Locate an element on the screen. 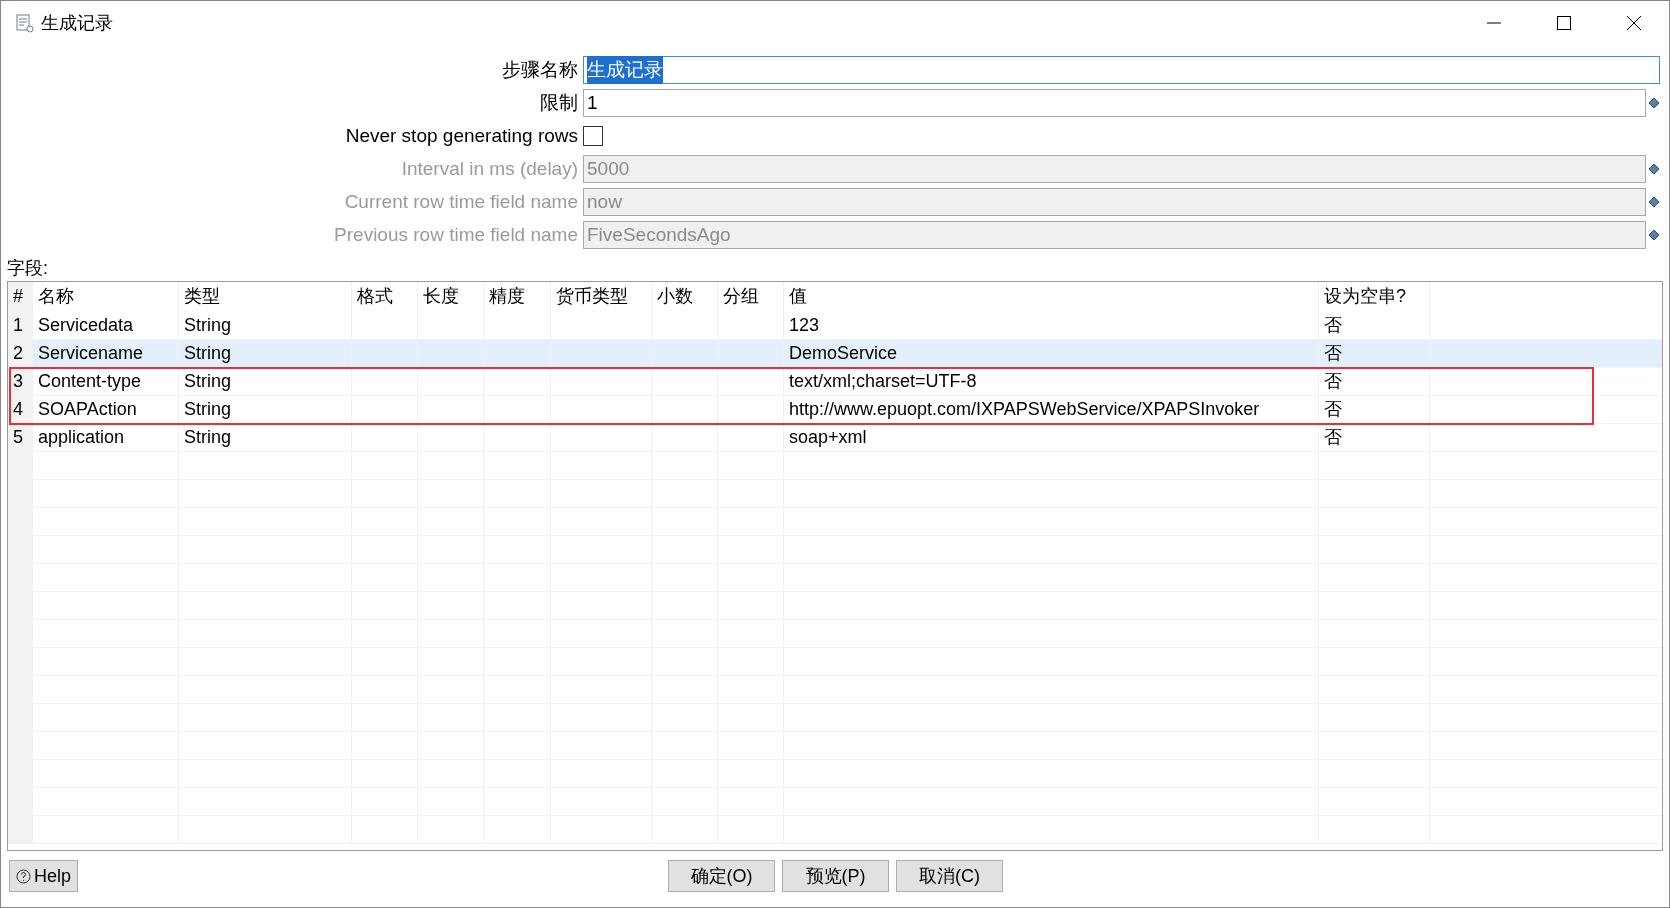 The width and height of the screenshot is (1670, 908). column-header: # is located at coordinates (20, 297).